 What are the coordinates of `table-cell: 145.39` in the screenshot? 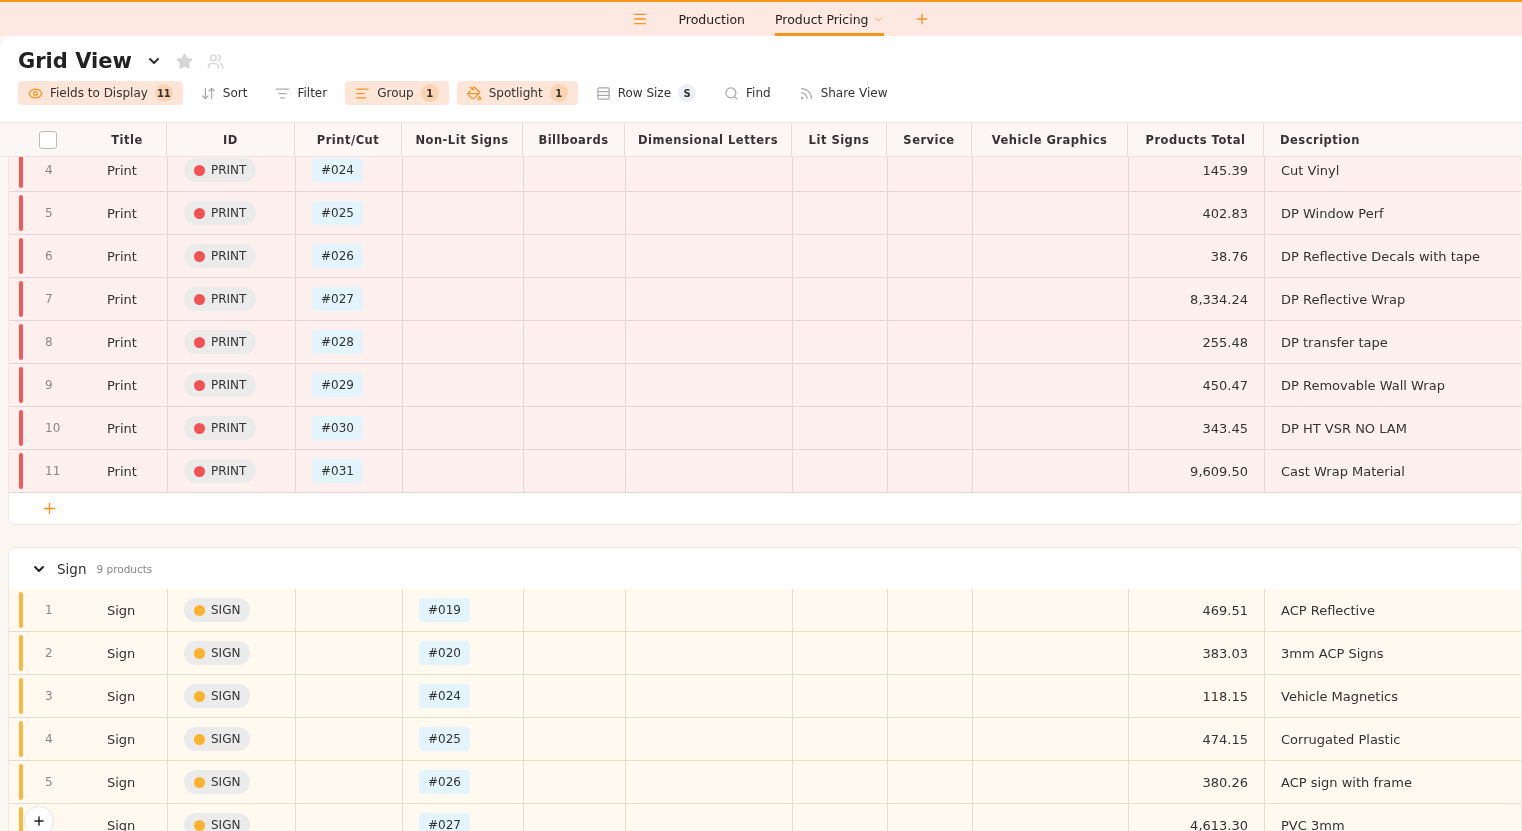 It's located at (1225, 170).